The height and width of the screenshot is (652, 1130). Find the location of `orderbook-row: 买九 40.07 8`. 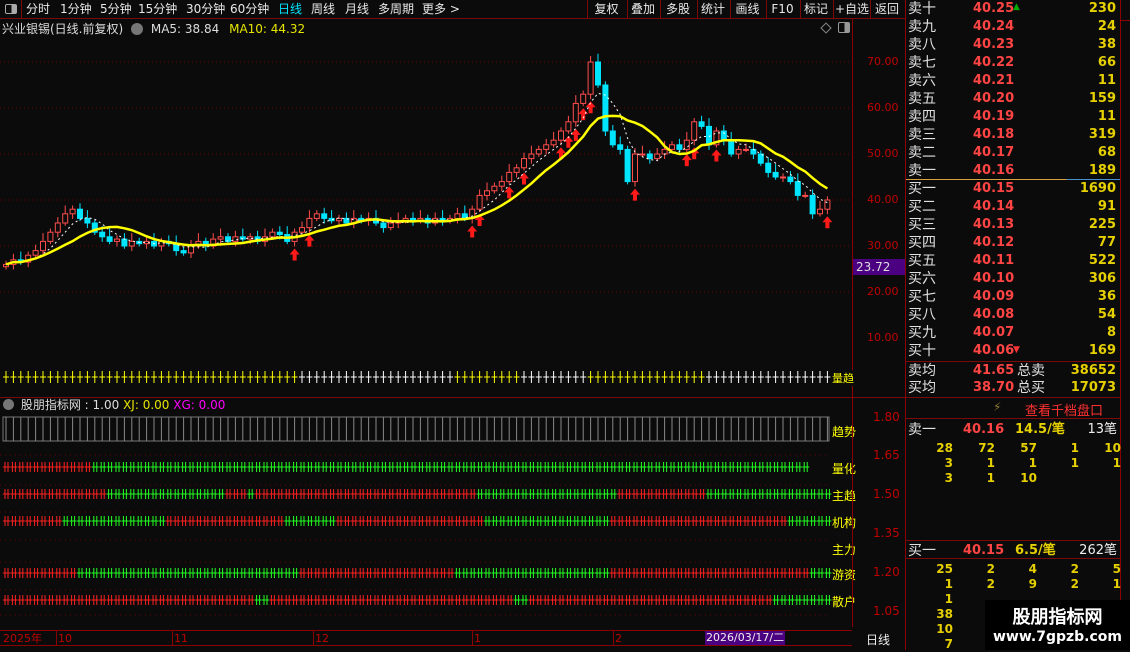

orderbook-row: 买九 40.07 8 is located at coordinates (1012, 333).